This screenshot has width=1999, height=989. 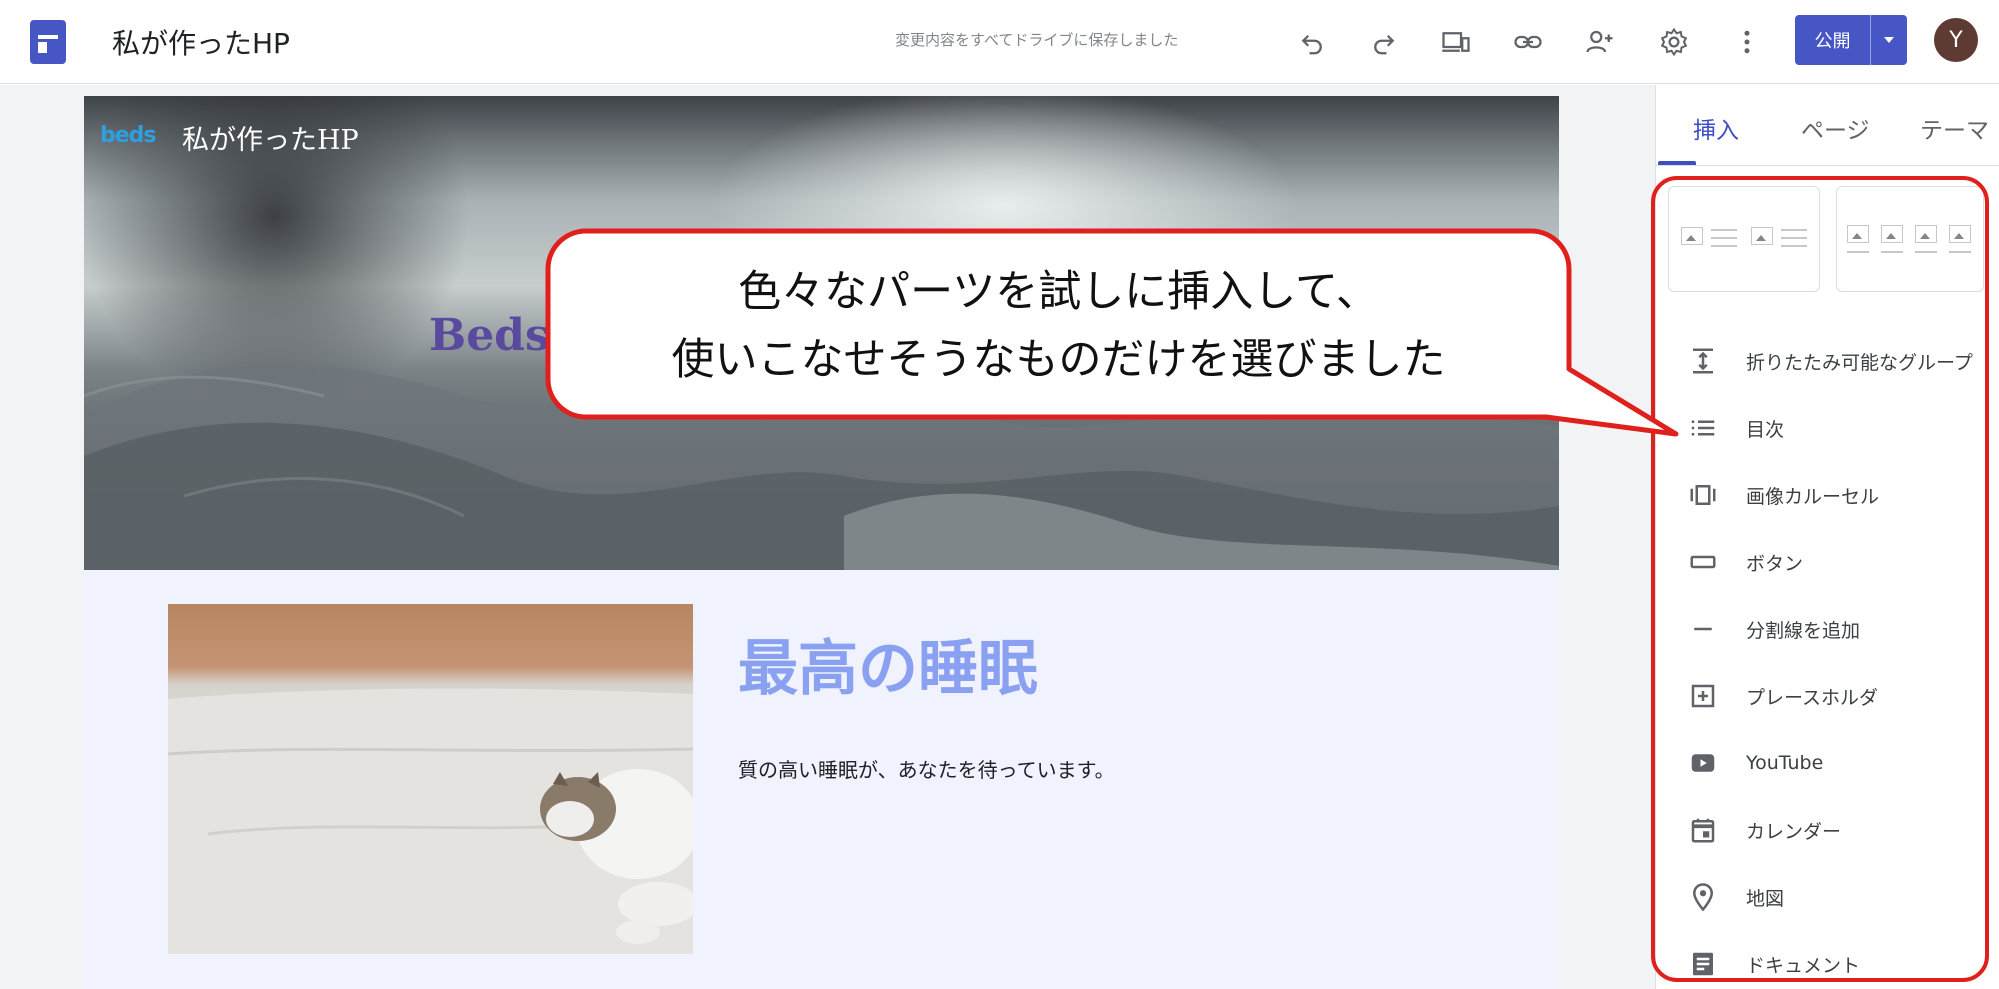 I want to click on sleeping-cat-photo, so click(x=430, y=779).